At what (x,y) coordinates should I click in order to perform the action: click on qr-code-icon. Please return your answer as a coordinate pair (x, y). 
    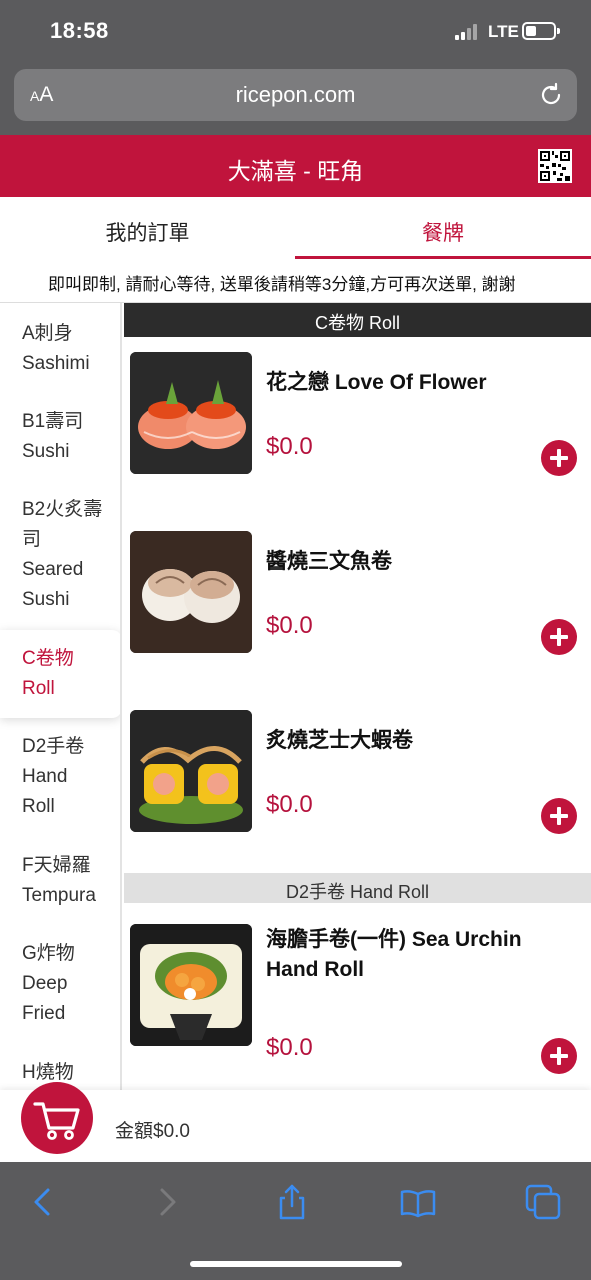
    Looking at the image, I should click on (555, 166).